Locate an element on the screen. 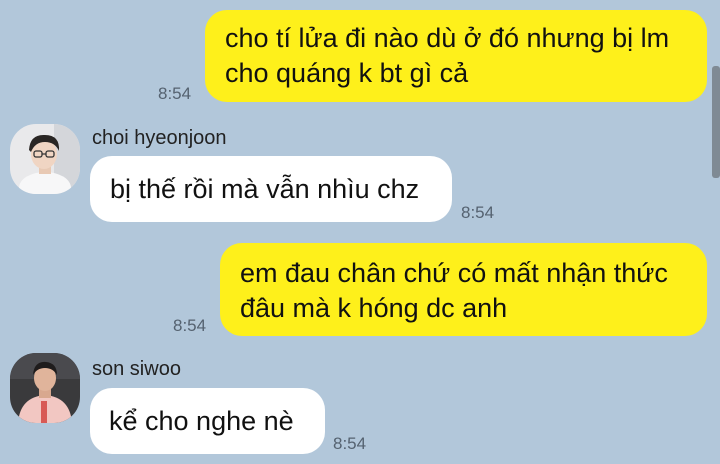  message-text: em đau chân chứ có mất nhận thức is located at coordinates (454, 273).